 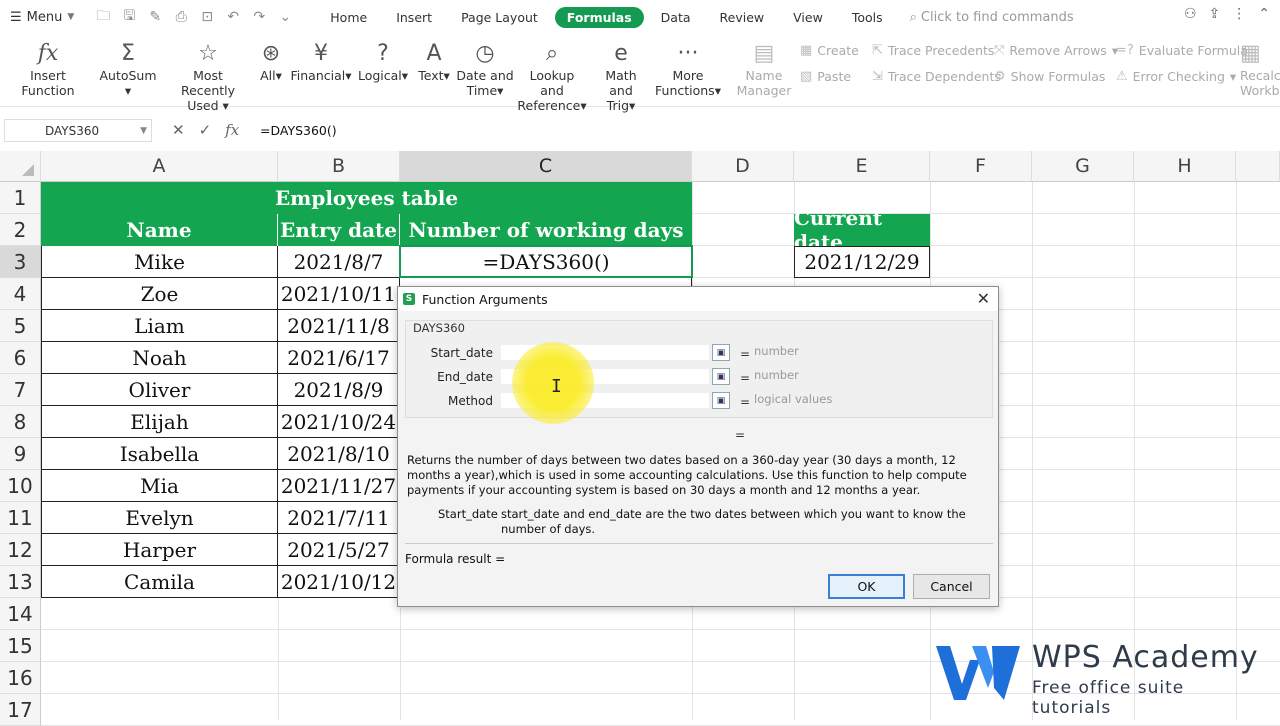 What do you see at coordinates (743, 166) in the screenshot?
I see `column-header-d: D` at bounding box center [743, 166].